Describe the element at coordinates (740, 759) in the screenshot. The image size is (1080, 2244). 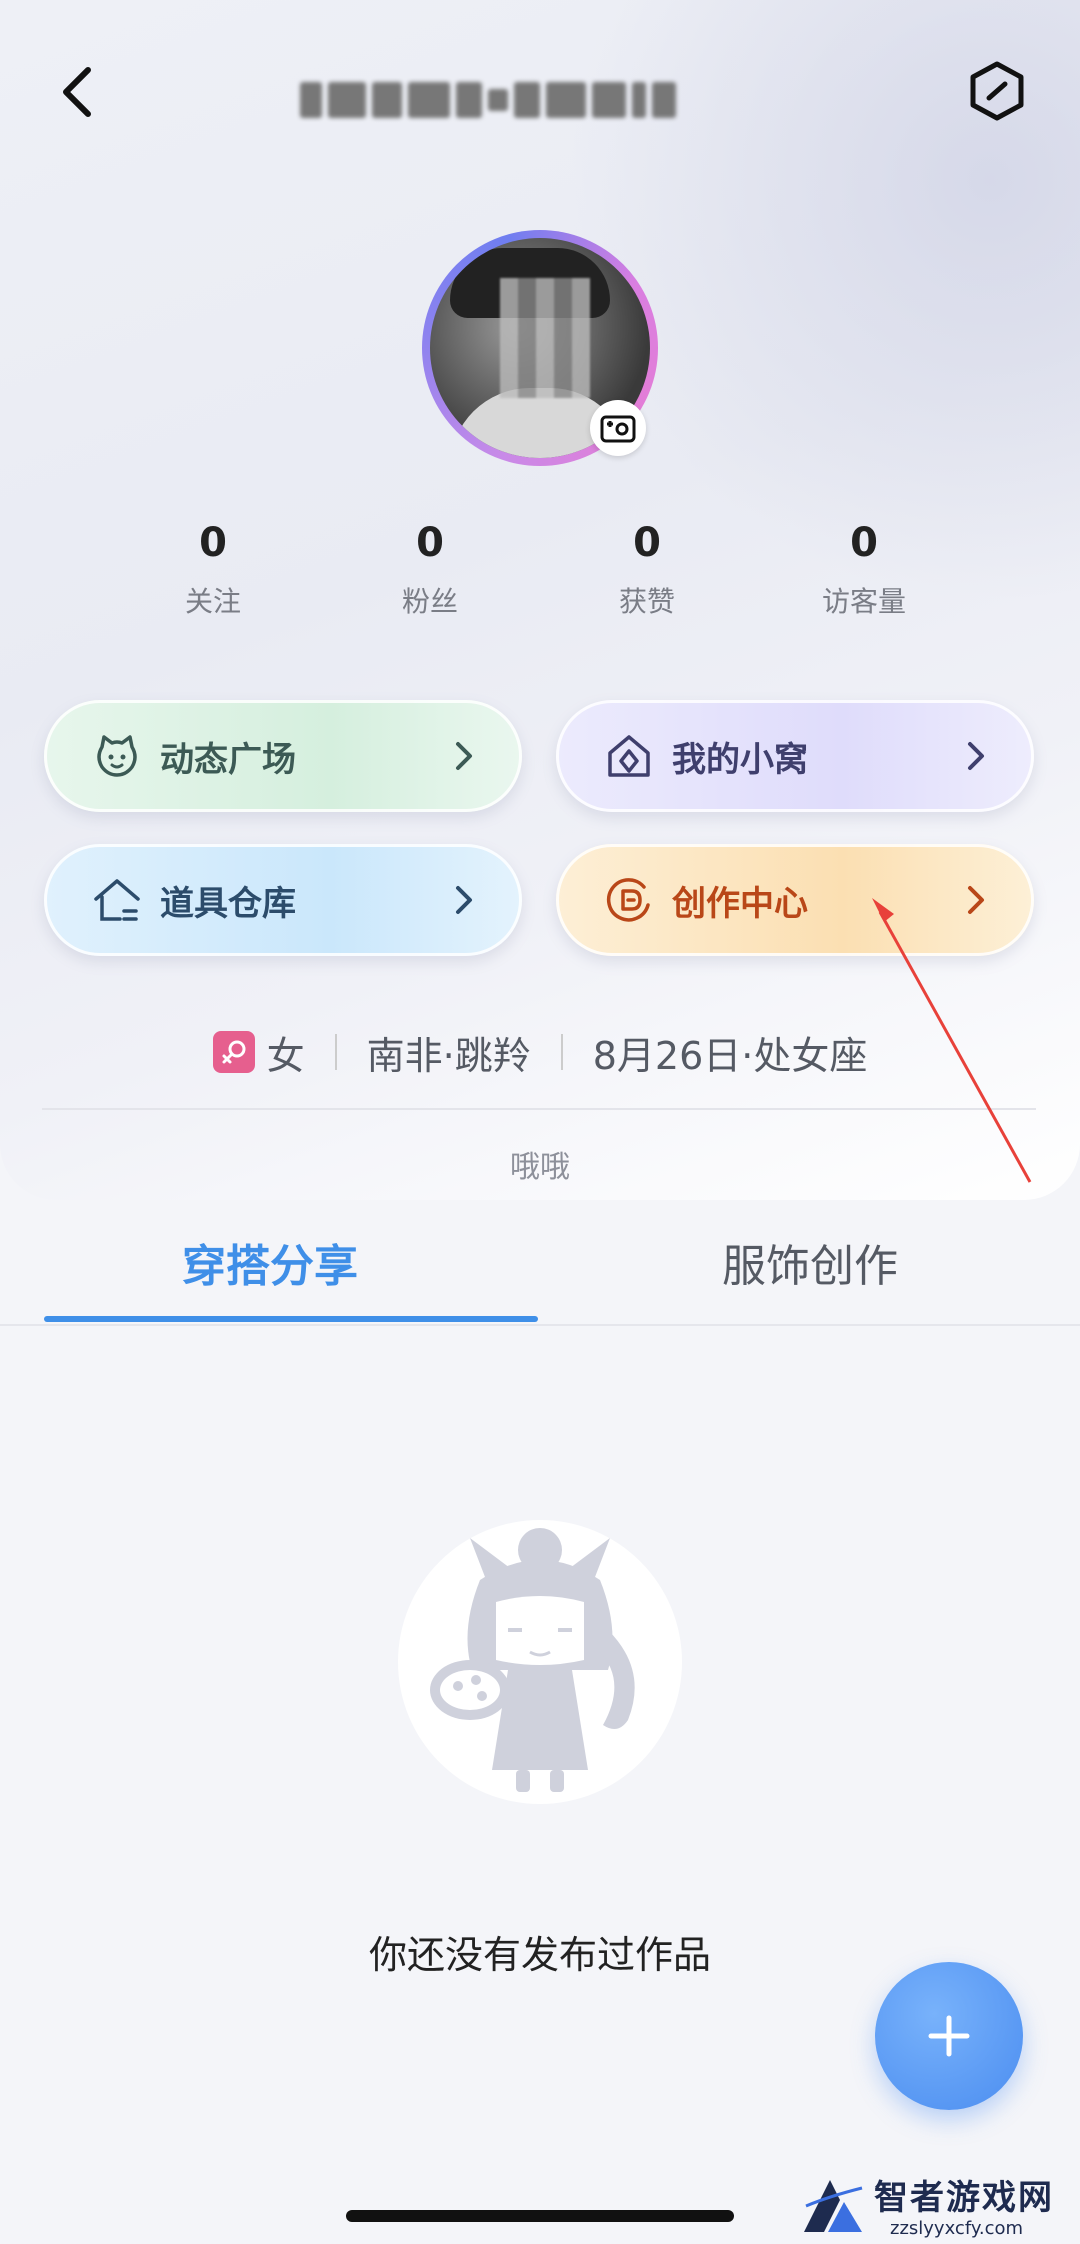
I see `menu-label: 我的小窝` at that location.